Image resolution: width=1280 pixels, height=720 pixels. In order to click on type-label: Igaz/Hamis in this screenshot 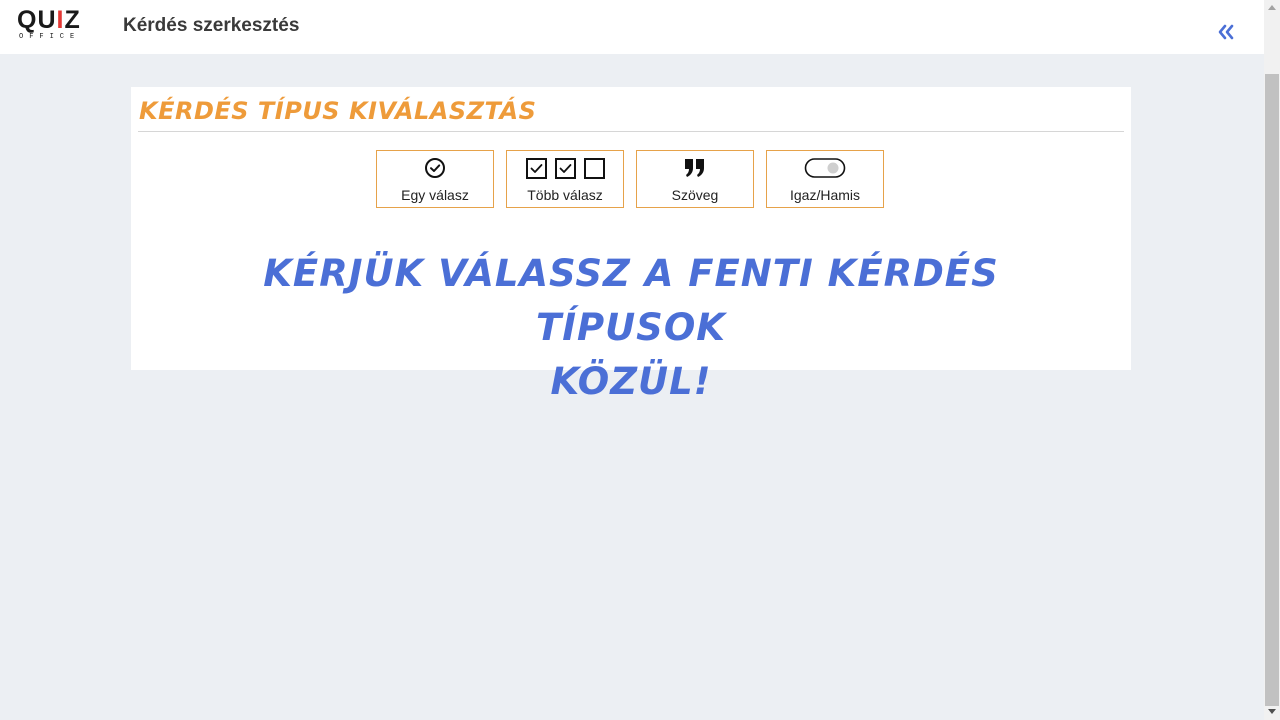, I will do `click(825, 195)`.